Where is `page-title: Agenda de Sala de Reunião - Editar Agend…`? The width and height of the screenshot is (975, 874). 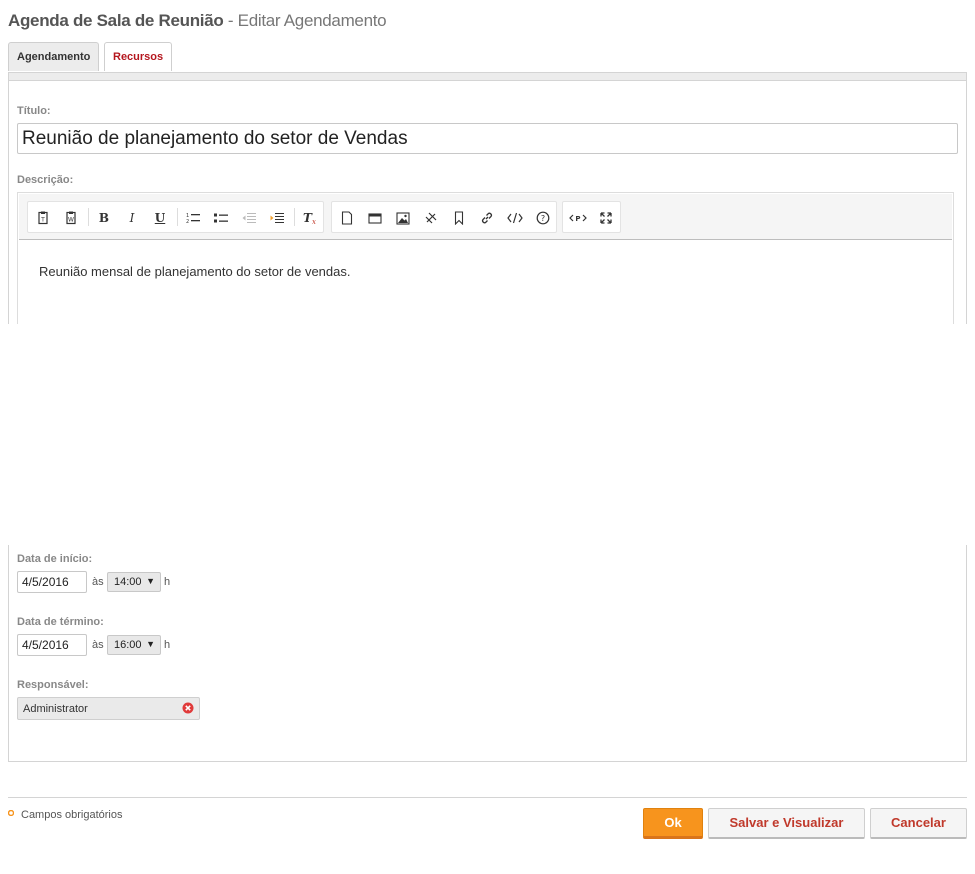
page-title: Agenda de Sala de Reunião - Editar Agend… is located at coordinates (197, 21).